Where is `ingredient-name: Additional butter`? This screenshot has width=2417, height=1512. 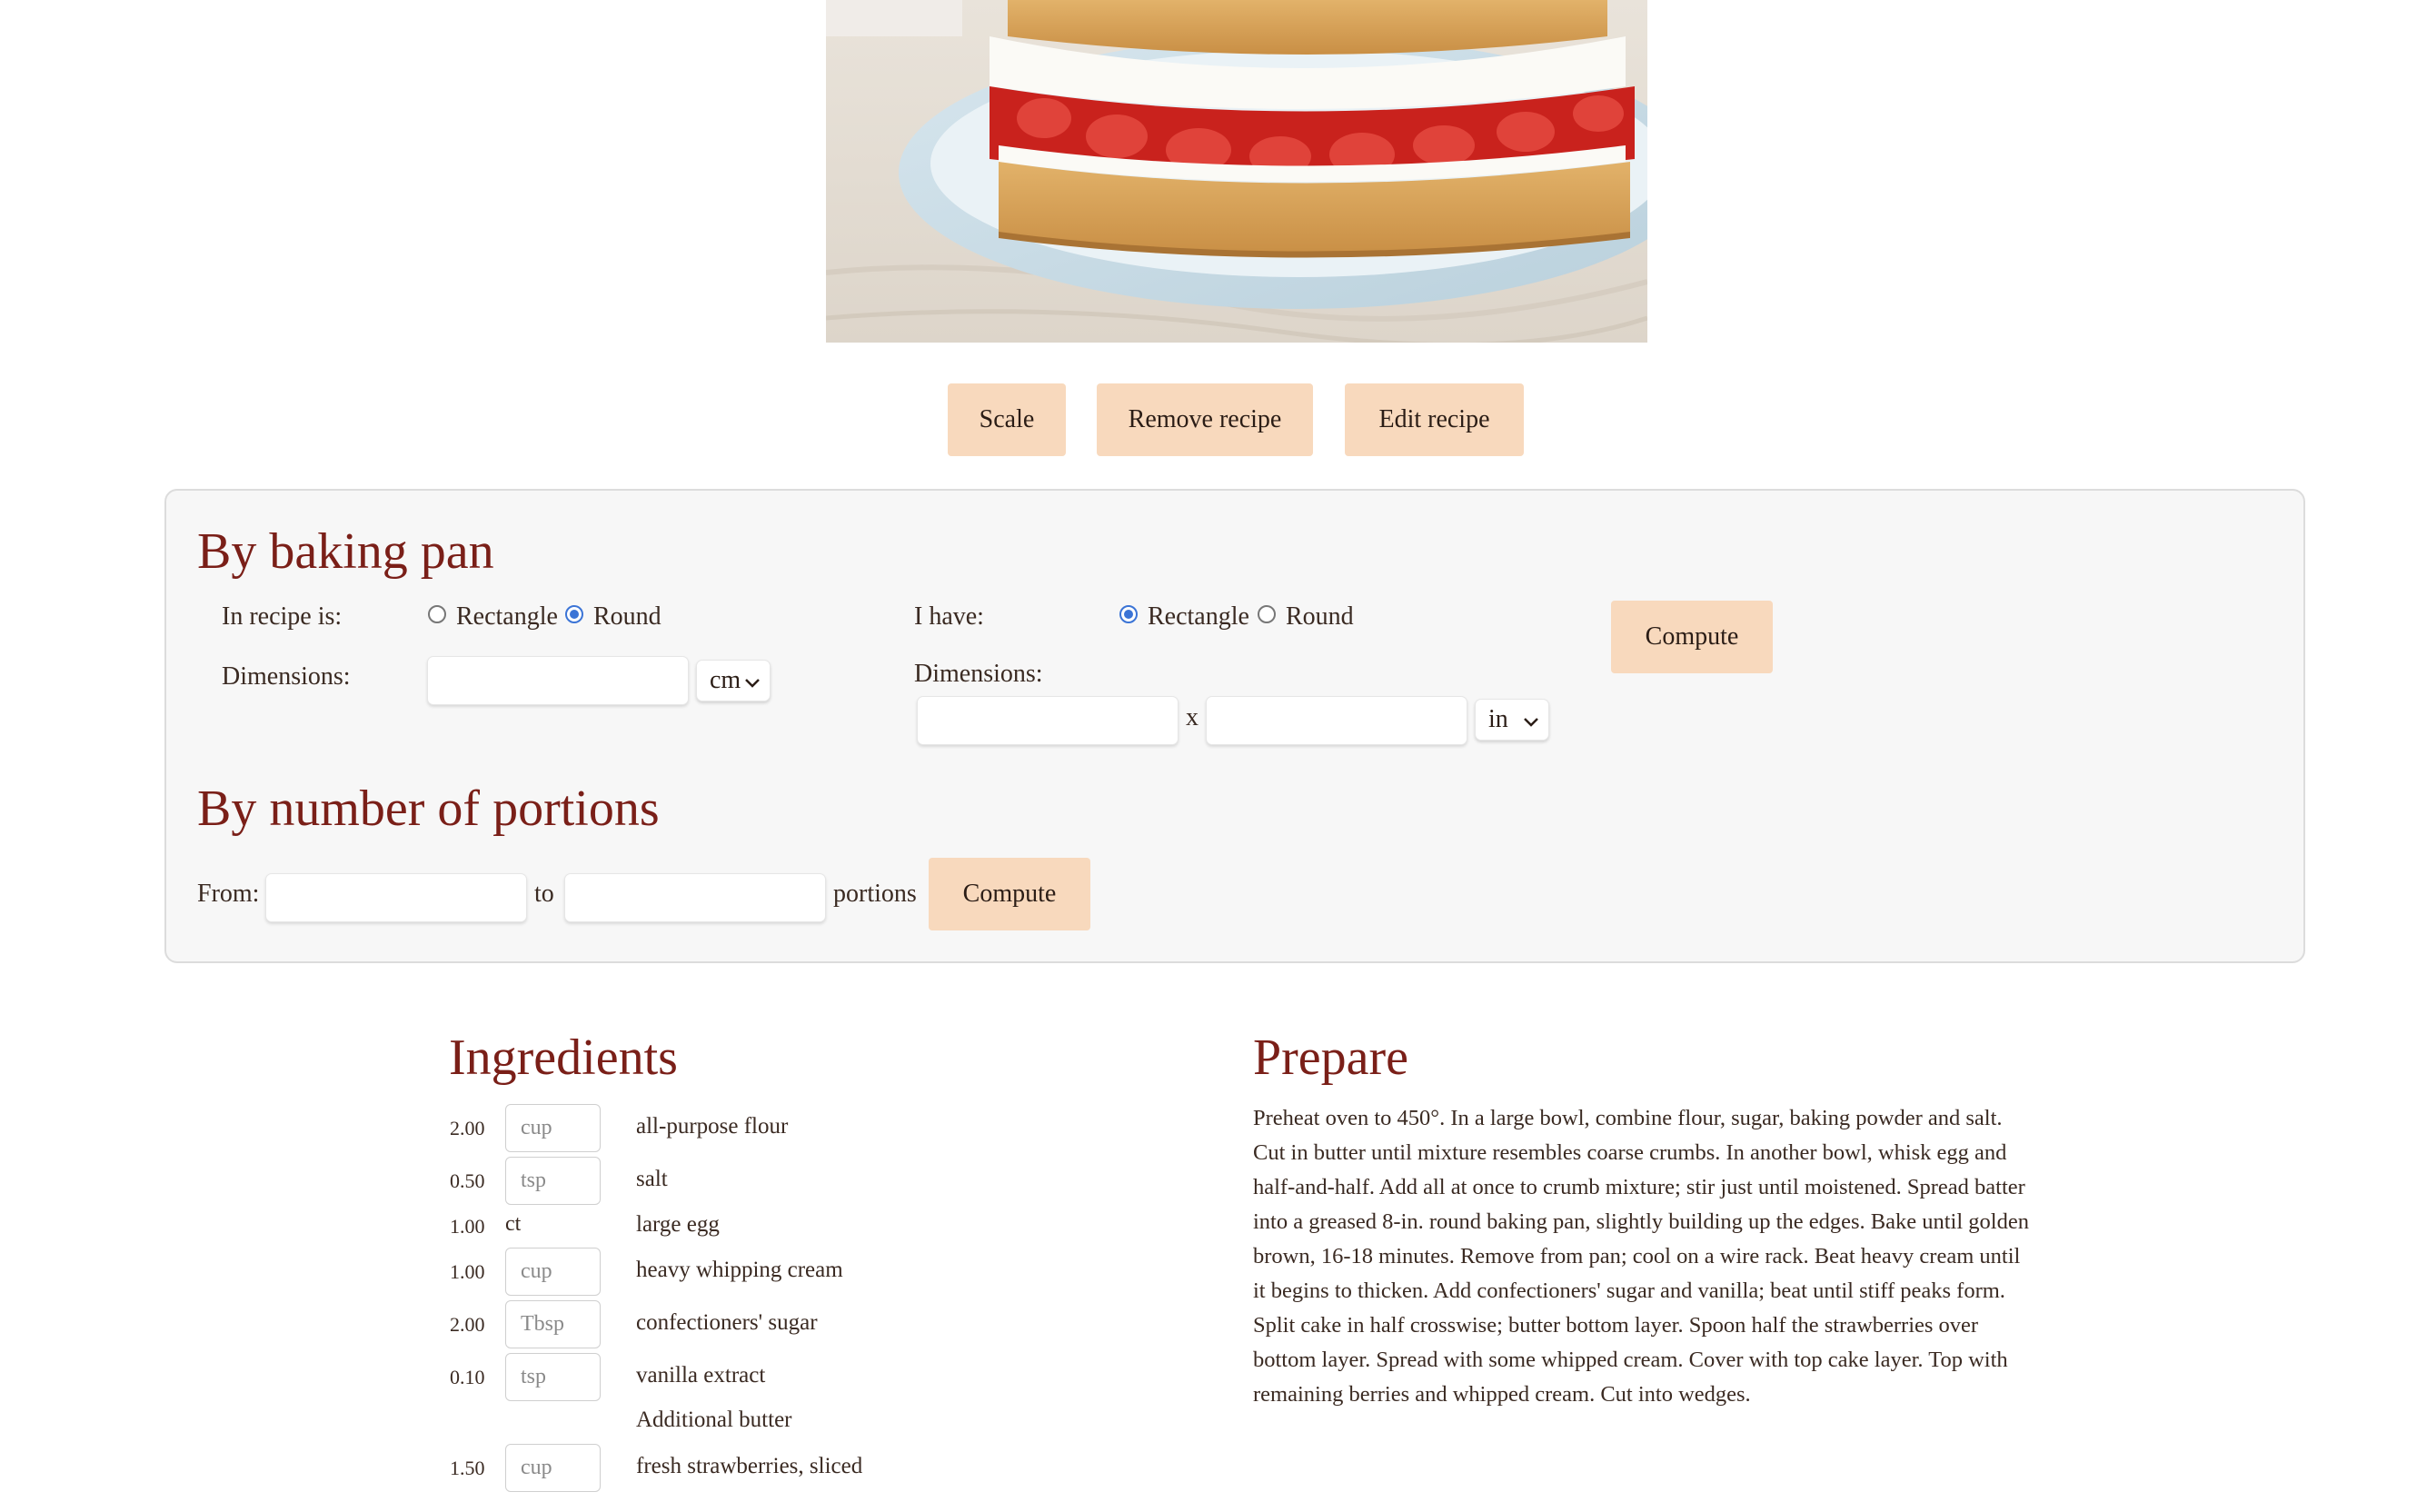 ingredient-name: Additional butter is located at coordinates (714, 1420).